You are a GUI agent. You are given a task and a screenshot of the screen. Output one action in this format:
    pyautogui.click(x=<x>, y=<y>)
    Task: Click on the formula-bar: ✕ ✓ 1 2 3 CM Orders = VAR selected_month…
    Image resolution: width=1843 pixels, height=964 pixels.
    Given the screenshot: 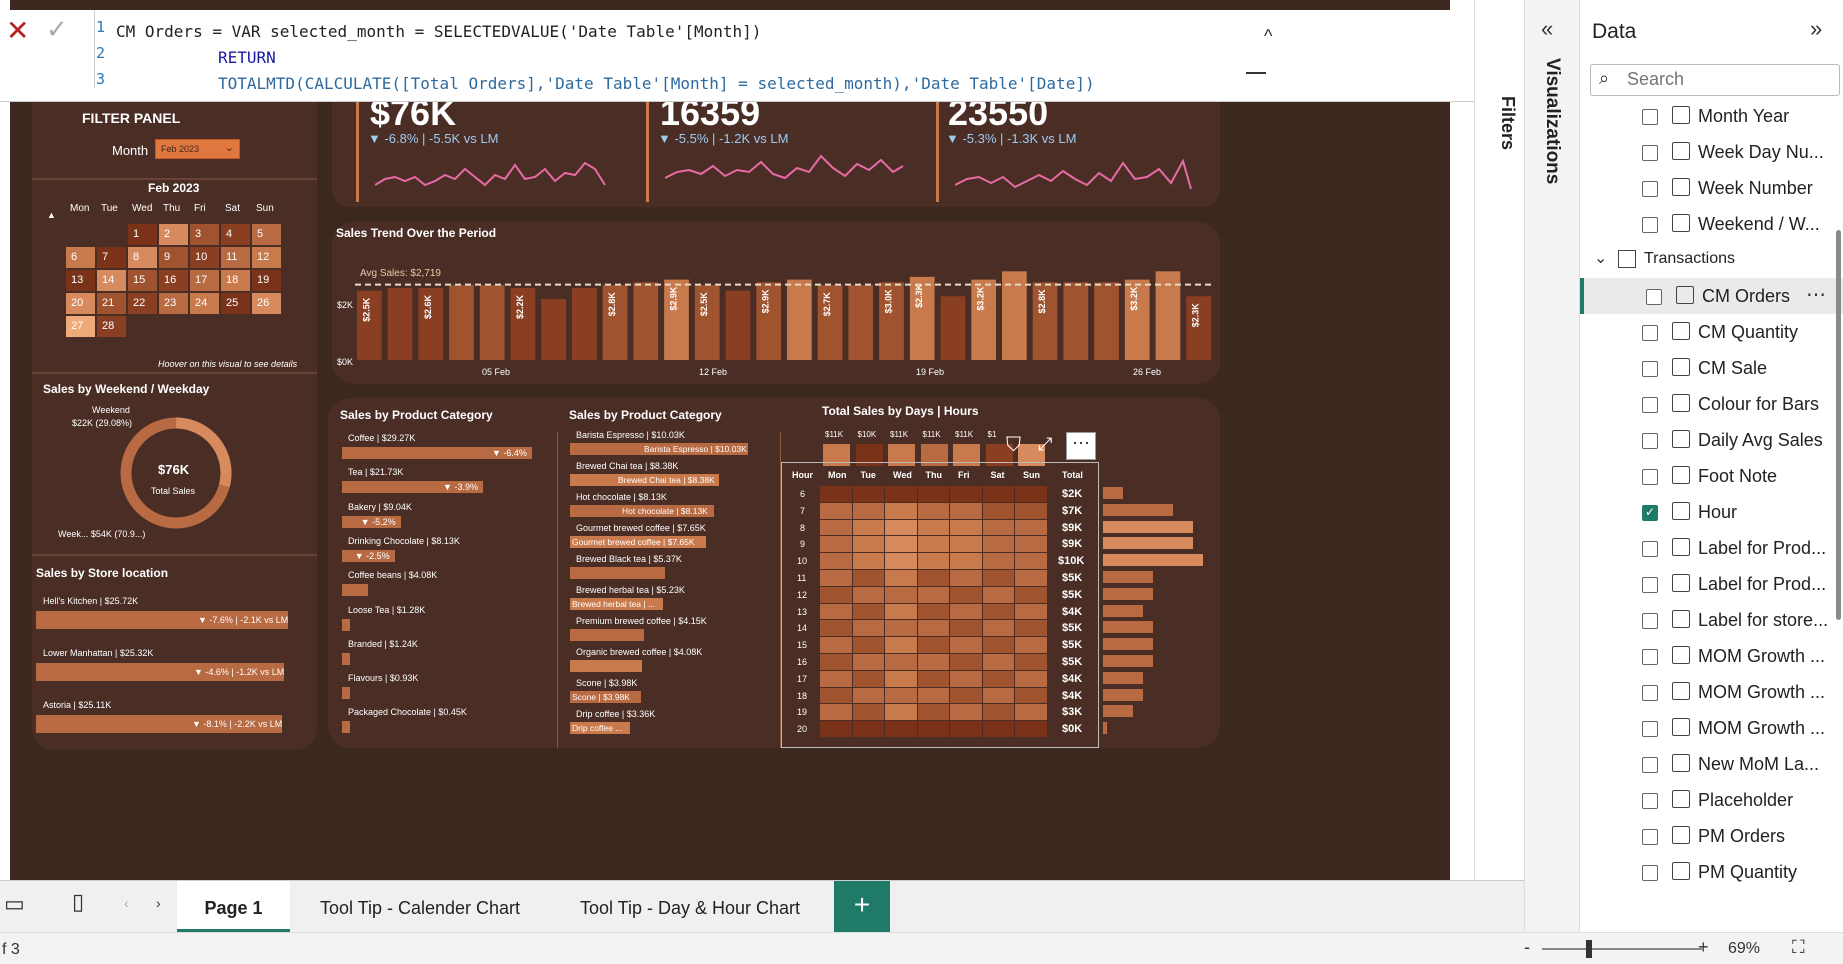 What is the action you would take?
    pyautogui.click(x=745, y=56)
    